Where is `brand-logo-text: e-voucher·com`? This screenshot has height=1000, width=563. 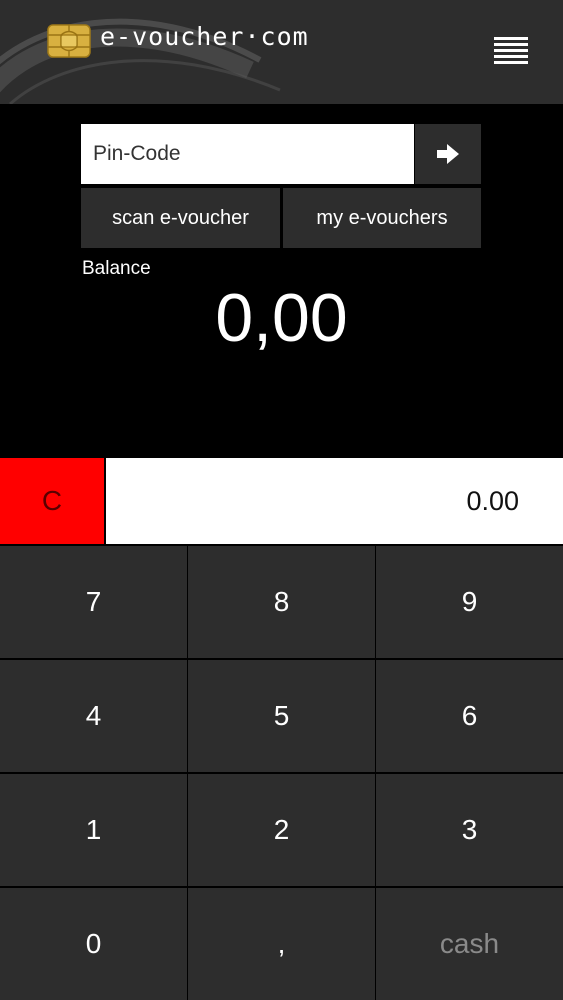 brand-logo-text: e-voucher·com is located at coordinates (204, 36).